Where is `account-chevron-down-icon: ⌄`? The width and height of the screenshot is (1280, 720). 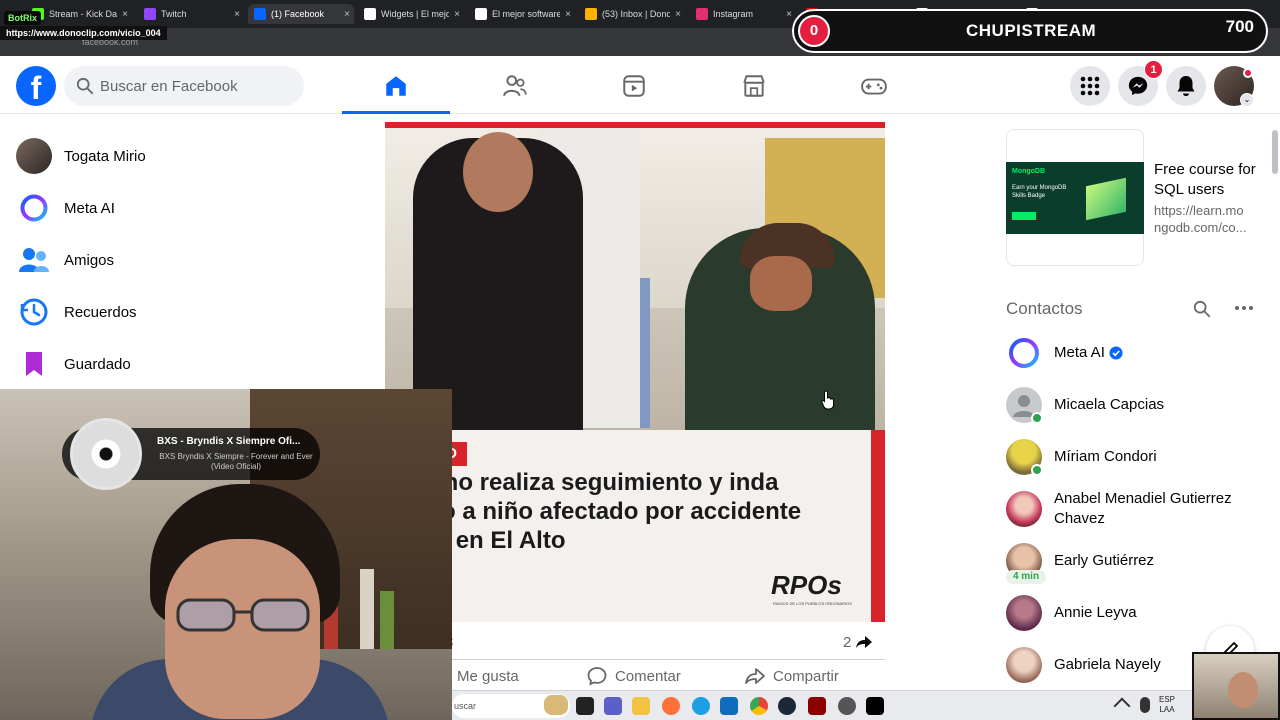 account-chevron-down-icon: ⌄ is located at coordinates (1247, 100).